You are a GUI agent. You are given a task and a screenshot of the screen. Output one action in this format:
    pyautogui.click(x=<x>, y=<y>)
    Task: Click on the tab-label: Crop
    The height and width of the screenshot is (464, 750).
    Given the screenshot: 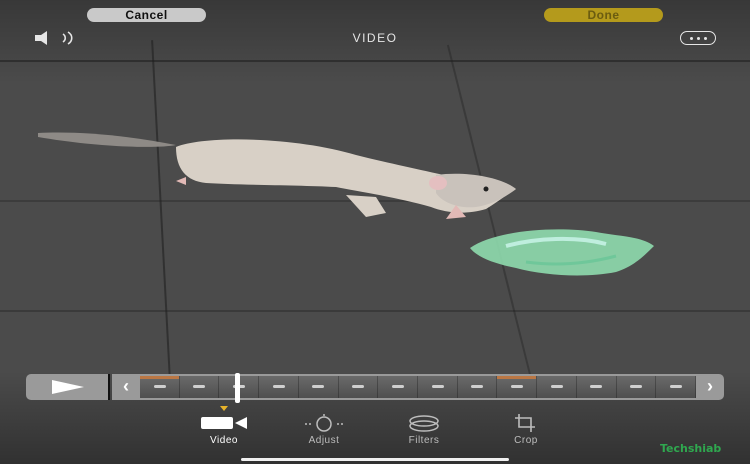 What is the action you would take?
    pyautogui.click(x=526, y=440)
    